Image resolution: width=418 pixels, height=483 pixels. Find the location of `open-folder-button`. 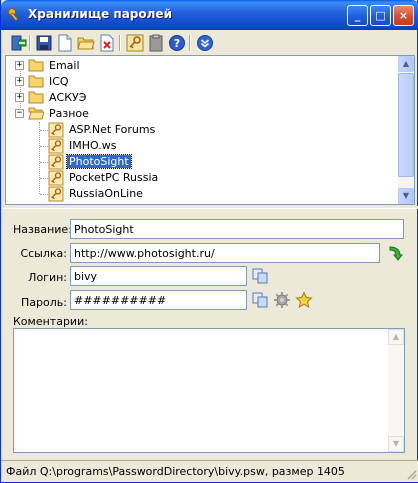

open-folder-button is located at coordinates (86, 43).